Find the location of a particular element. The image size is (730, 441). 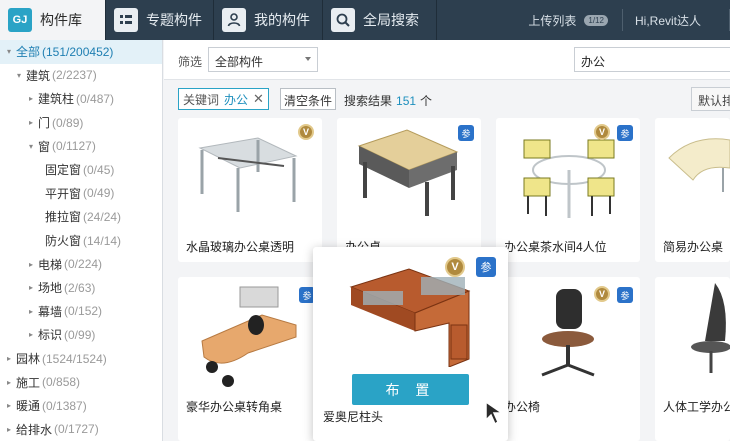

tree-item-count: (0/224) is located at coordinates (83, 264).